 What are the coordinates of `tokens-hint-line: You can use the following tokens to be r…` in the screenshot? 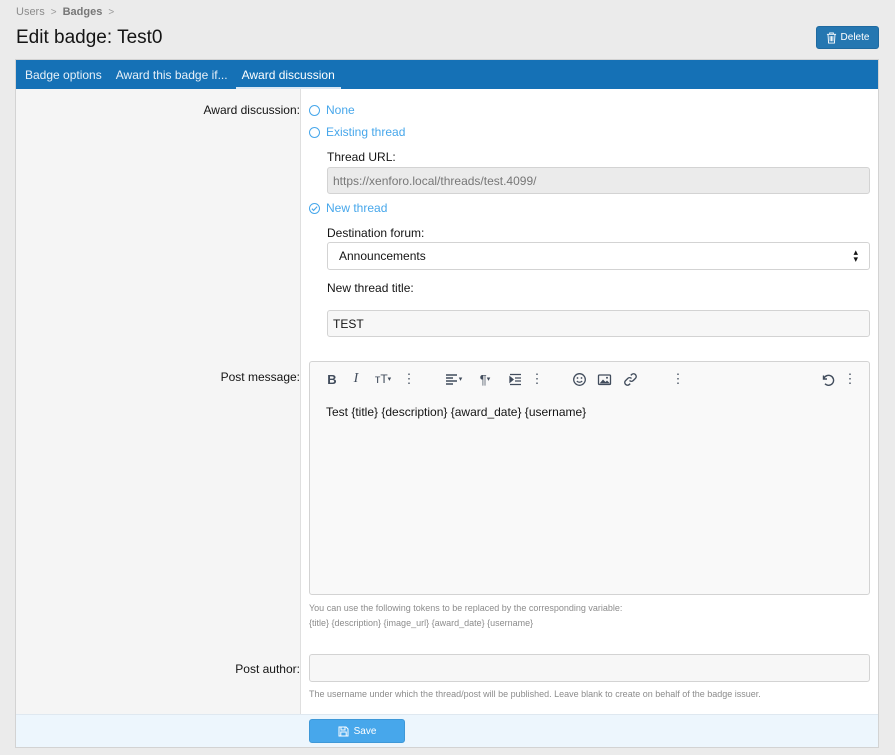 It's located at (466, 608).